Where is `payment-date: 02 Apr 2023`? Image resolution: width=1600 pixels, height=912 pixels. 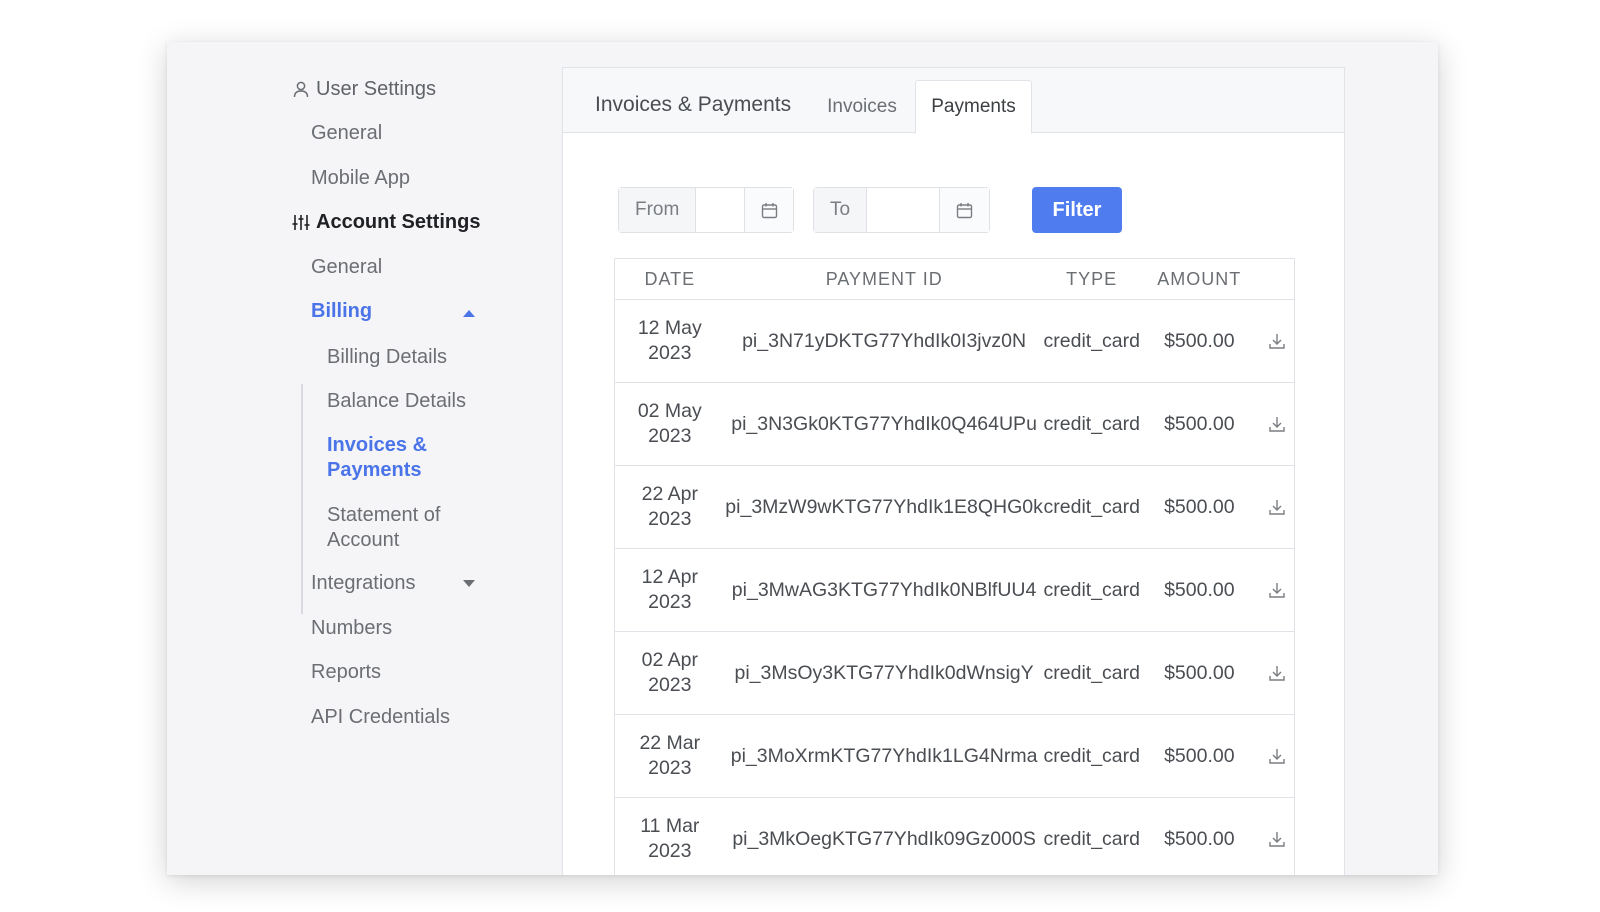
payment-date: 02 Apr 2023 is located at coordinates (670, 673).